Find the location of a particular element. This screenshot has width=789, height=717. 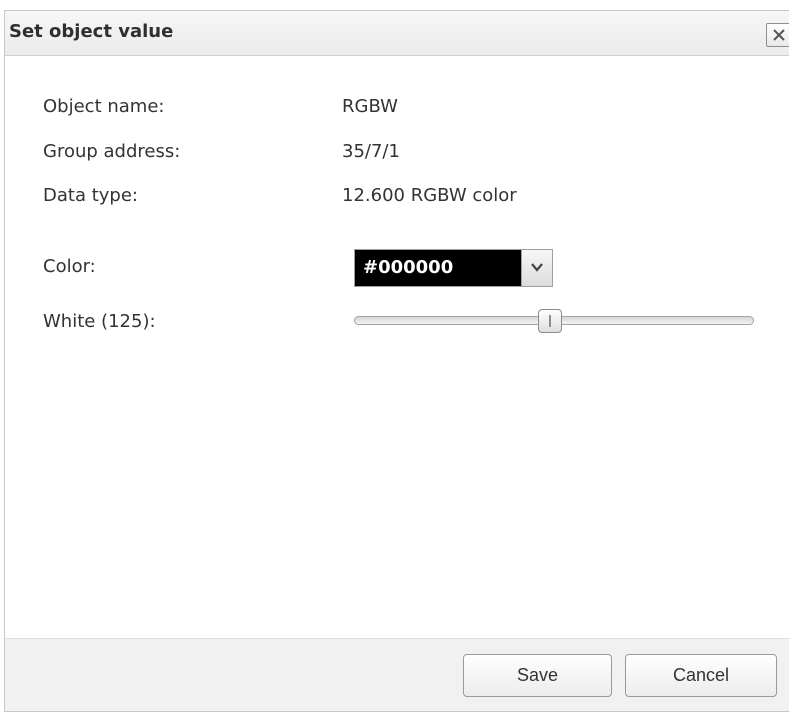

color-dropdown-button is located at coordinates (536, 268).